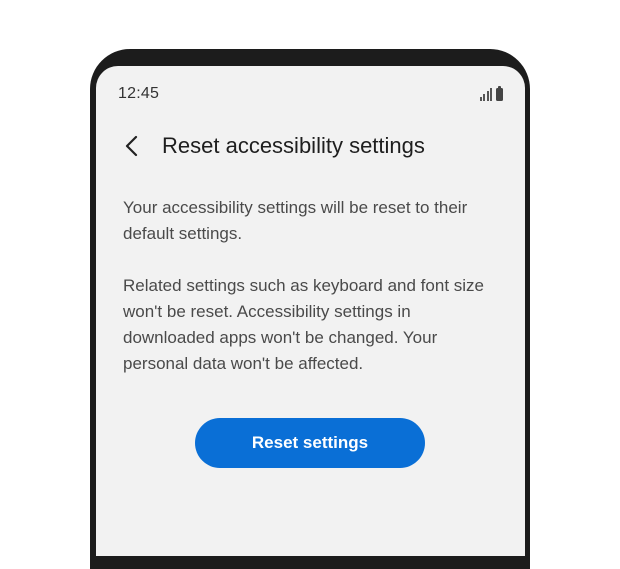  I want to click on chevron-left-icon, so click(131, 146).